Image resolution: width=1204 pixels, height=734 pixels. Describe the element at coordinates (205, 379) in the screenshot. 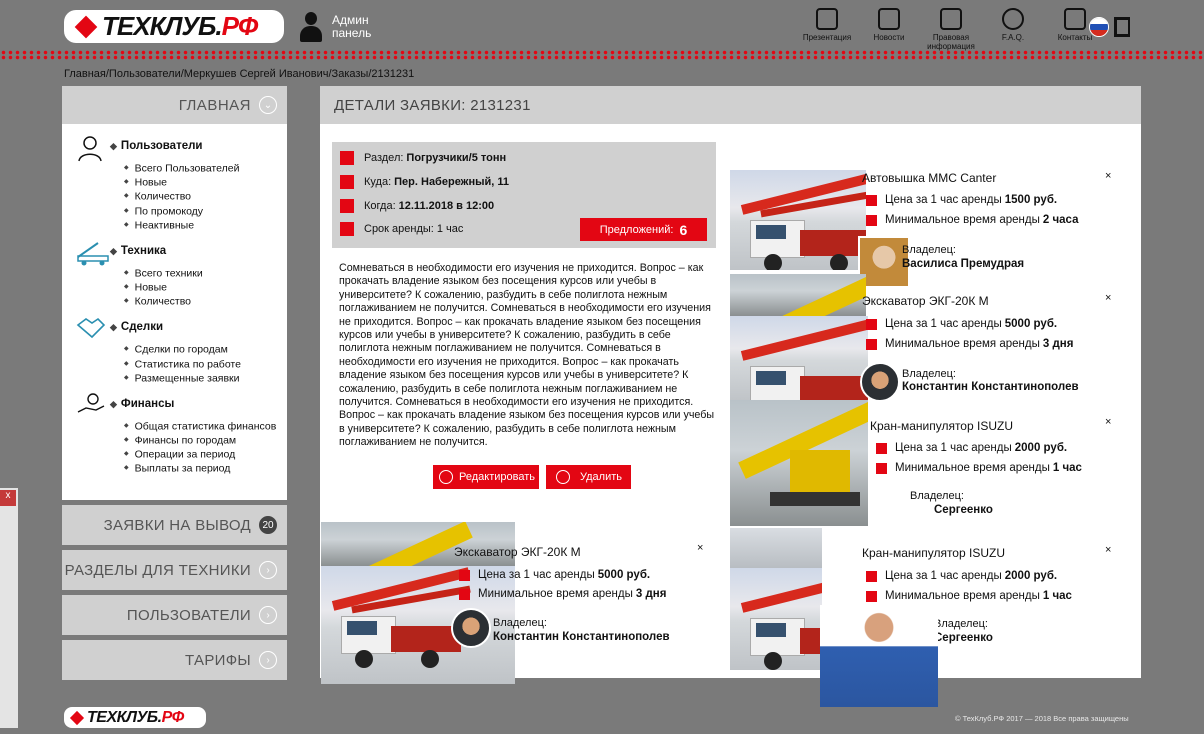

I see `sidebar-item: Размещенные заявки` at that location.